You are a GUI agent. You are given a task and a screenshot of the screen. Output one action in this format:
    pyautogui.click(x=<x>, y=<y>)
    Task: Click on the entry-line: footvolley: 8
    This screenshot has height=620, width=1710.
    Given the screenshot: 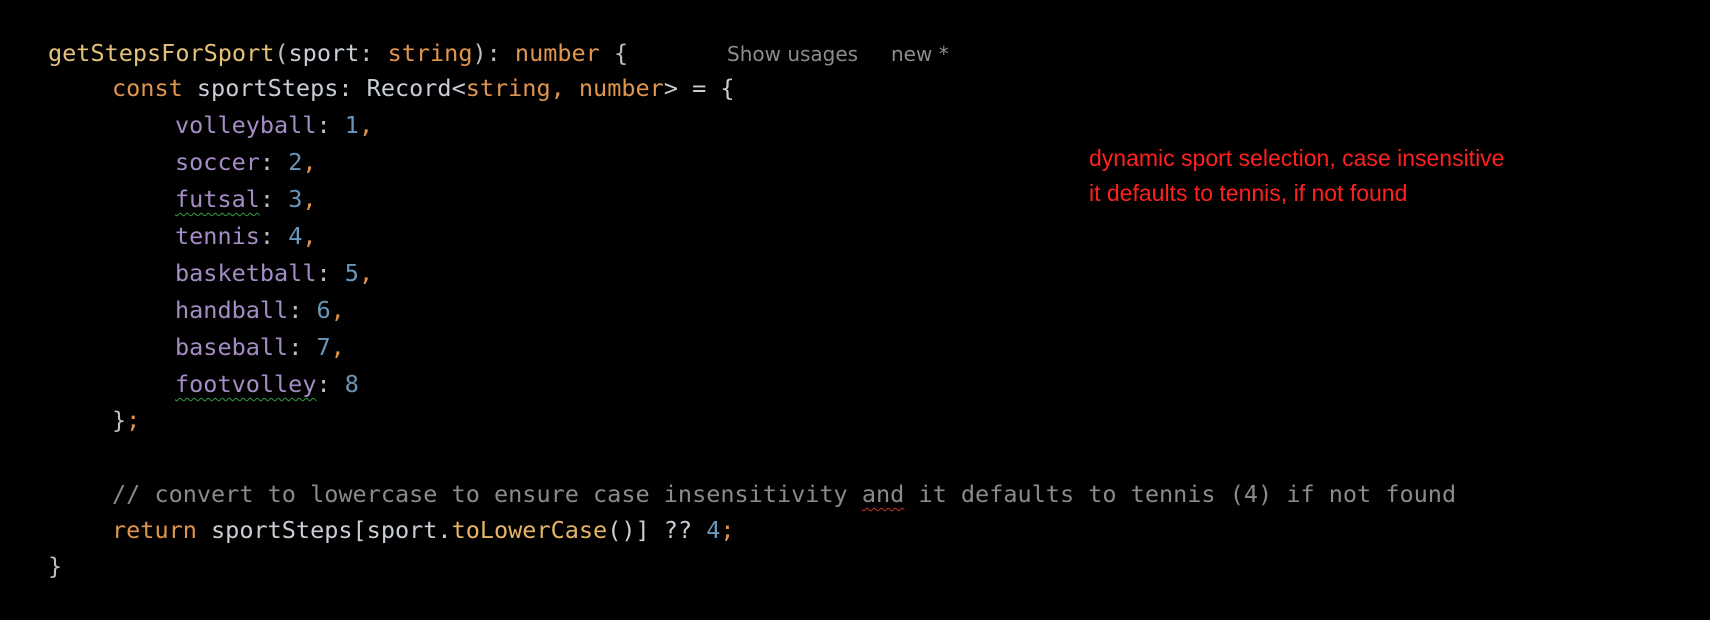 What is the action you would take?
    pyautogui.click(x=267, y=384)
    